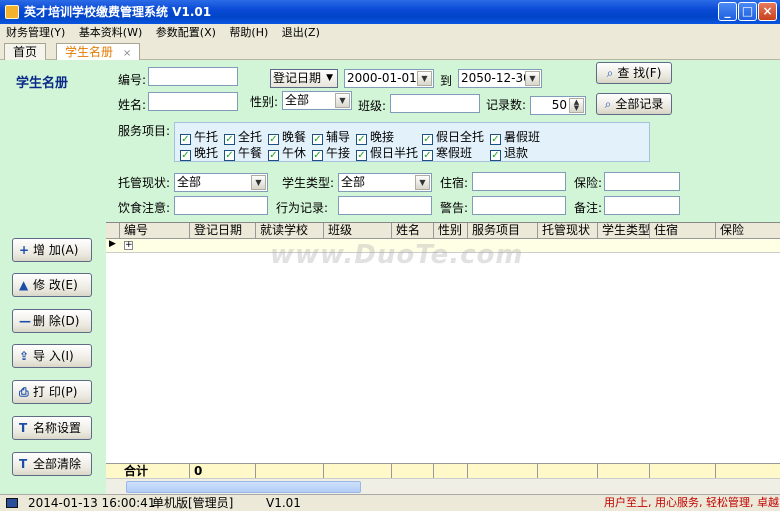 This screenshot has height=511, width=780. I want to click on service-checkbox: ✓ 全托, so click(243, 137).